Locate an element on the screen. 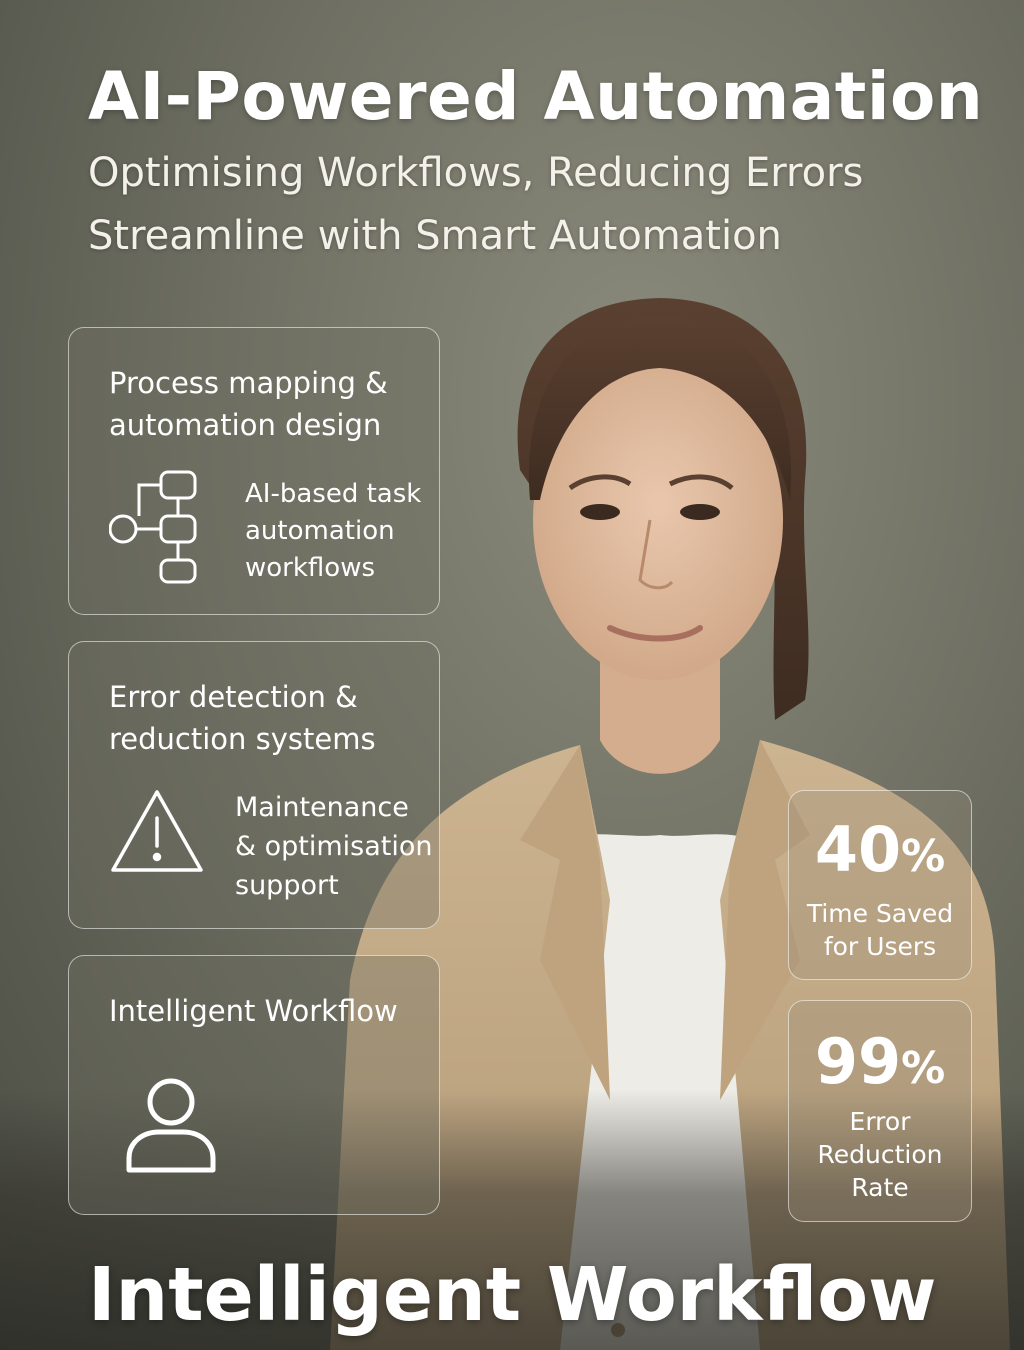 Image resolution: width=1024 pixels, height=1350 pixels. card-title: Intelligent Workflow is located at coordinates (253, 1011).